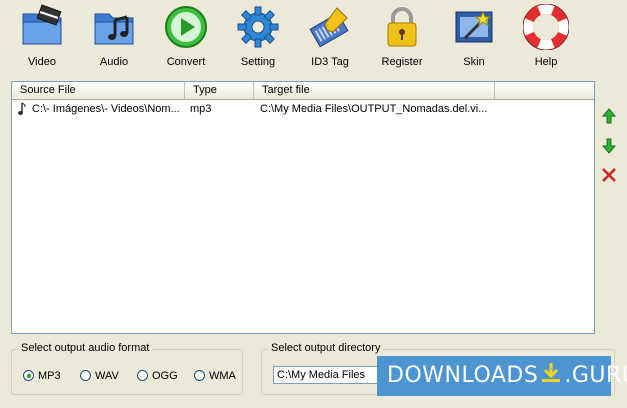  Describe the element at coordinates (28, 375) in the screenshot. I see `radio-mp3-dot` at that location.